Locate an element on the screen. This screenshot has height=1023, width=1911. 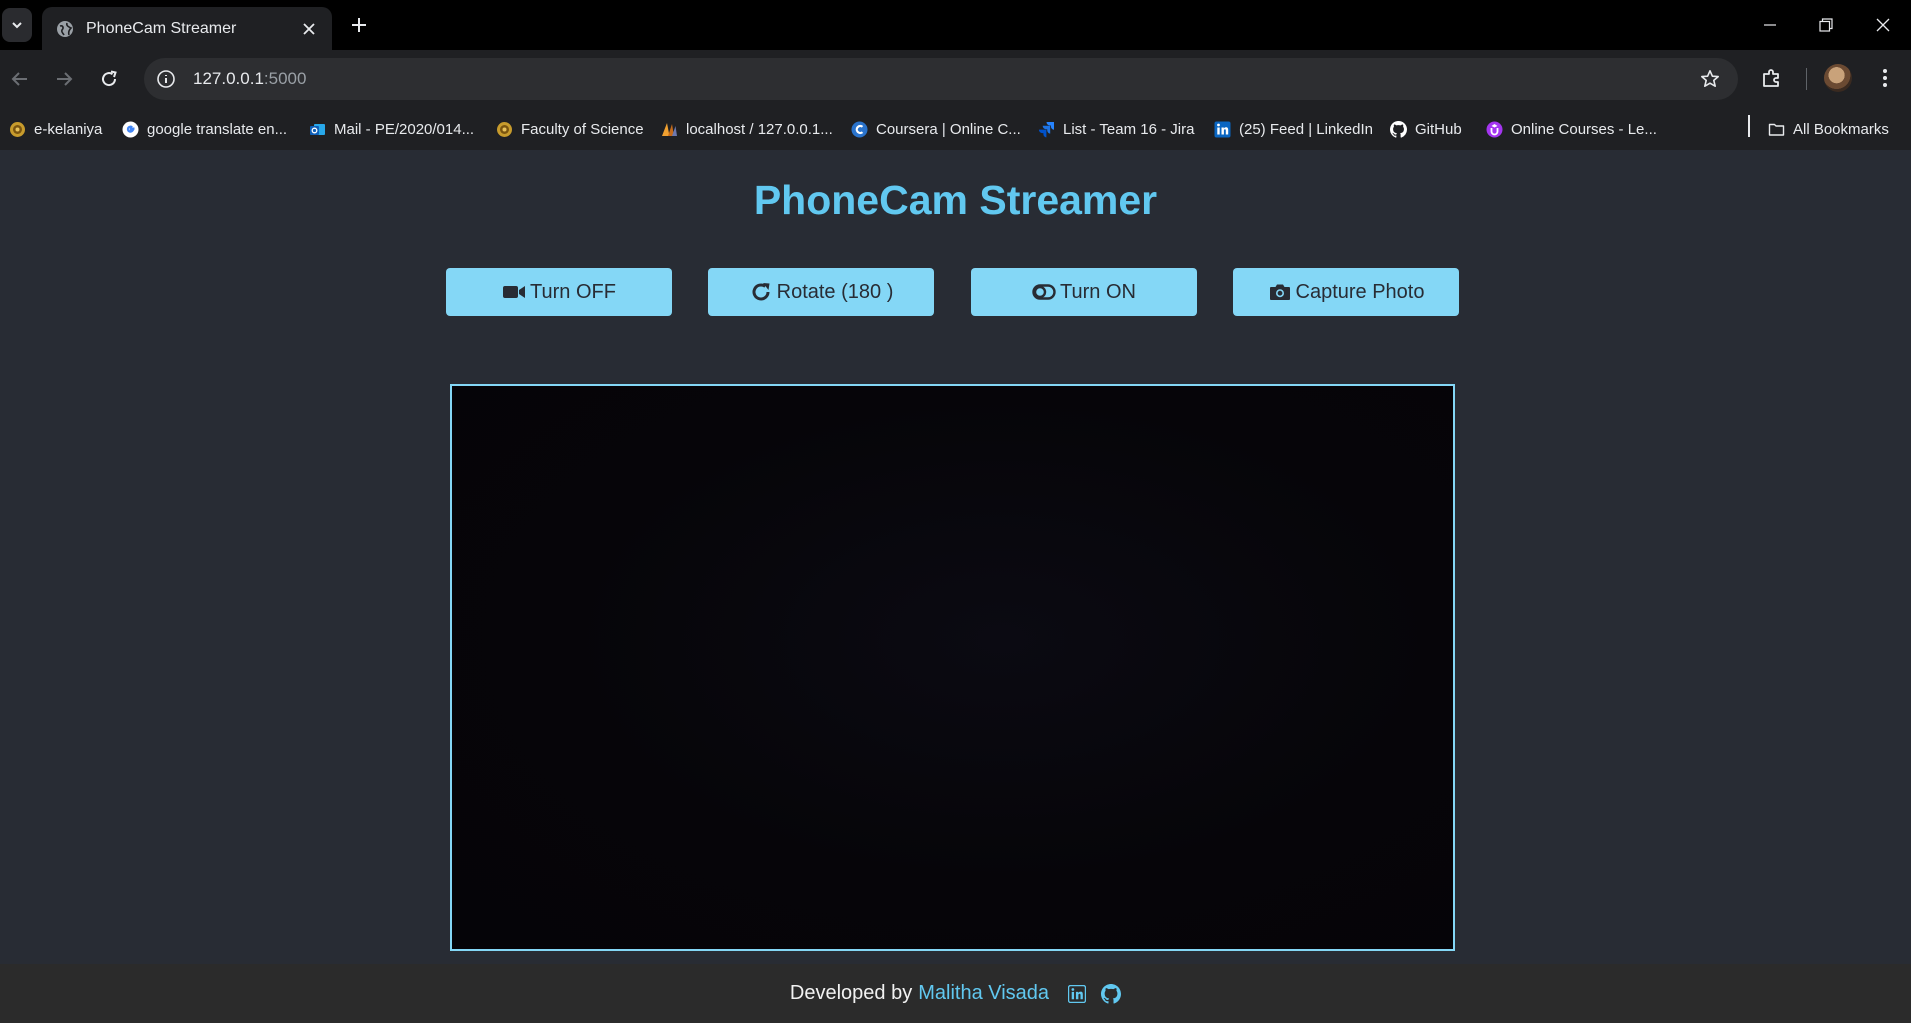
rotate-button: Rotate (180 ) is located at coordinates (821, 292).